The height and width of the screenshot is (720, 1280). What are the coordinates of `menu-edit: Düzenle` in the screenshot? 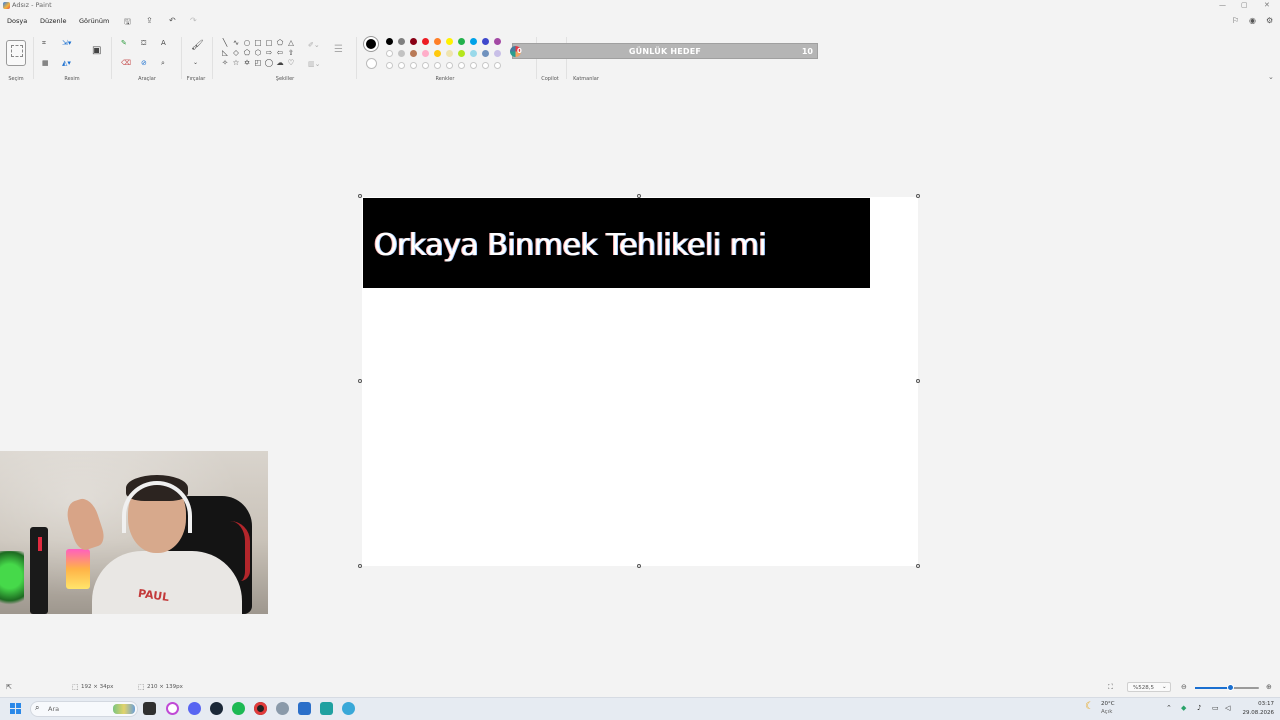 It's located at (53, 21).